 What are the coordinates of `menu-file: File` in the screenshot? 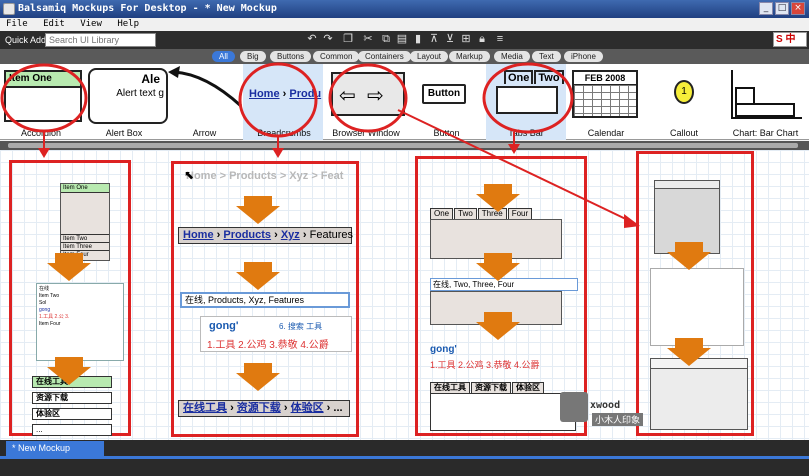 It's located at (17, 24).